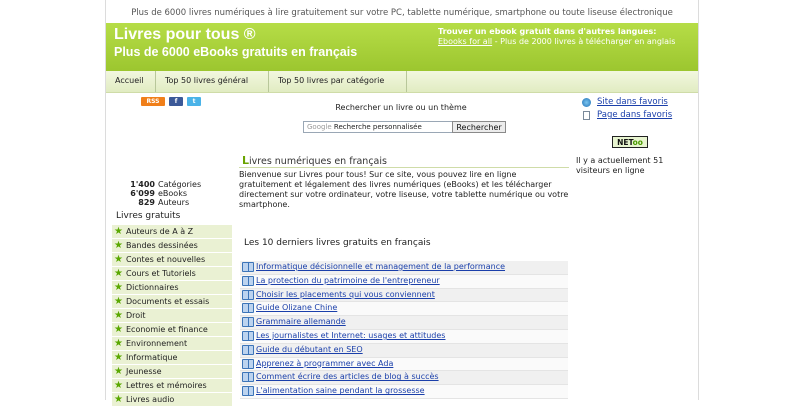  I want to click on title-divider, so click(404, 167).